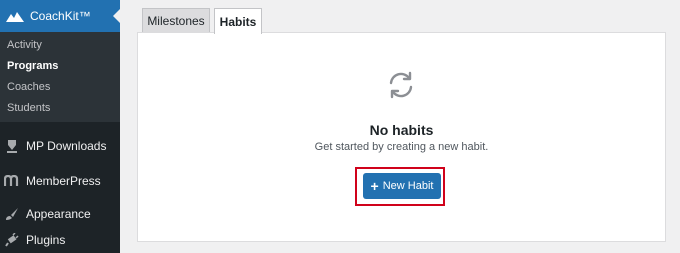 This screenshot has width=680, height=253. What do you see at coordinates (46, 240) in the screenshot?
I see `menu-item-label: Plugins` at bounding box center [46, 240].